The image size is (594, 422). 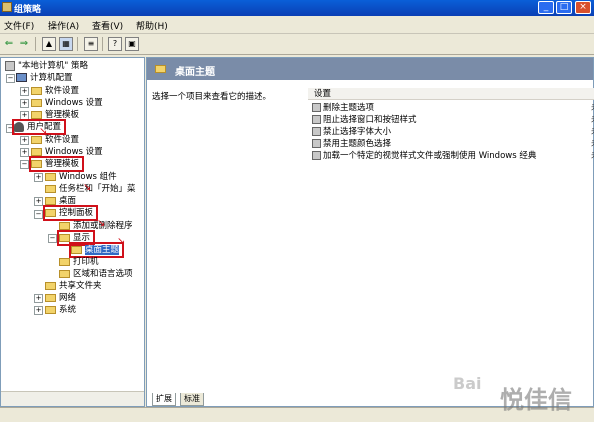 What do you see at coordinates (297, 8) in the screenshot?
I see `title-bar: 组策略 _ □ ×` at bounding box center [297, 8].